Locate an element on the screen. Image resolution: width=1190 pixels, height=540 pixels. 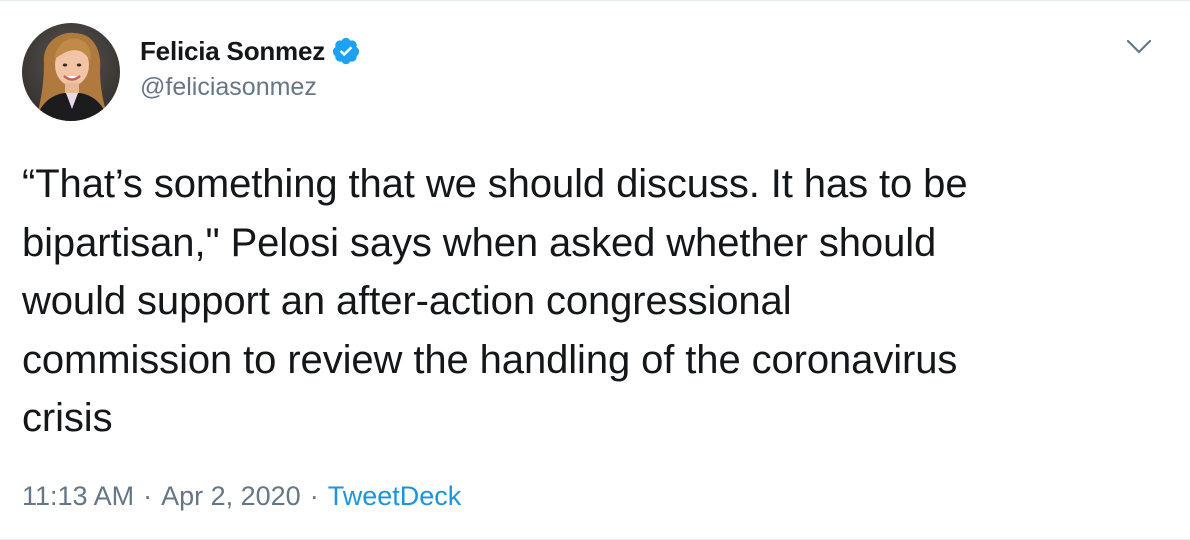
tweet-time: 11:13 AM is located at coordinates (78, 496).